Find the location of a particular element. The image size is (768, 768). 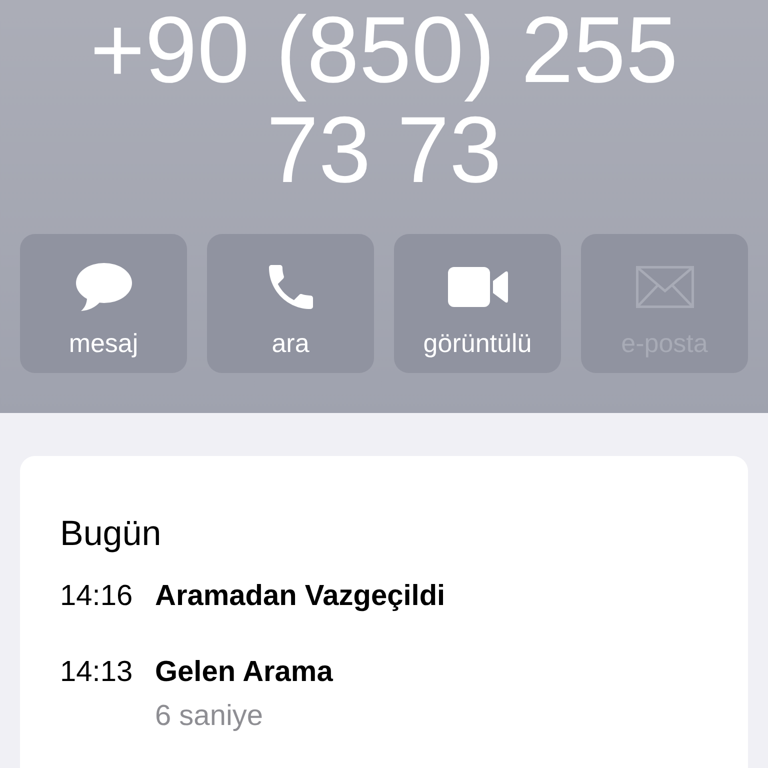

call-button: ara is located at coordinates (290, 303).